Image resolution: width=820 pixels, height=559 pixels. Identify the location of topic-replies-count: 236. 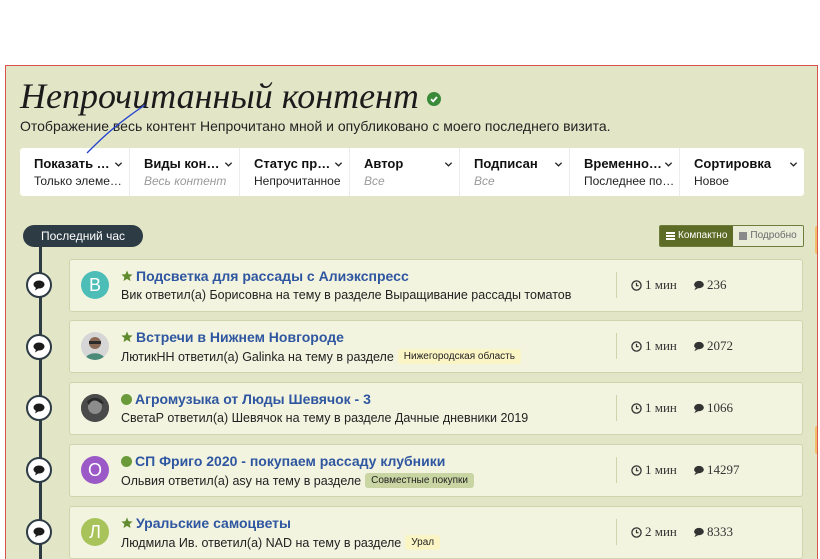
(717, 284).